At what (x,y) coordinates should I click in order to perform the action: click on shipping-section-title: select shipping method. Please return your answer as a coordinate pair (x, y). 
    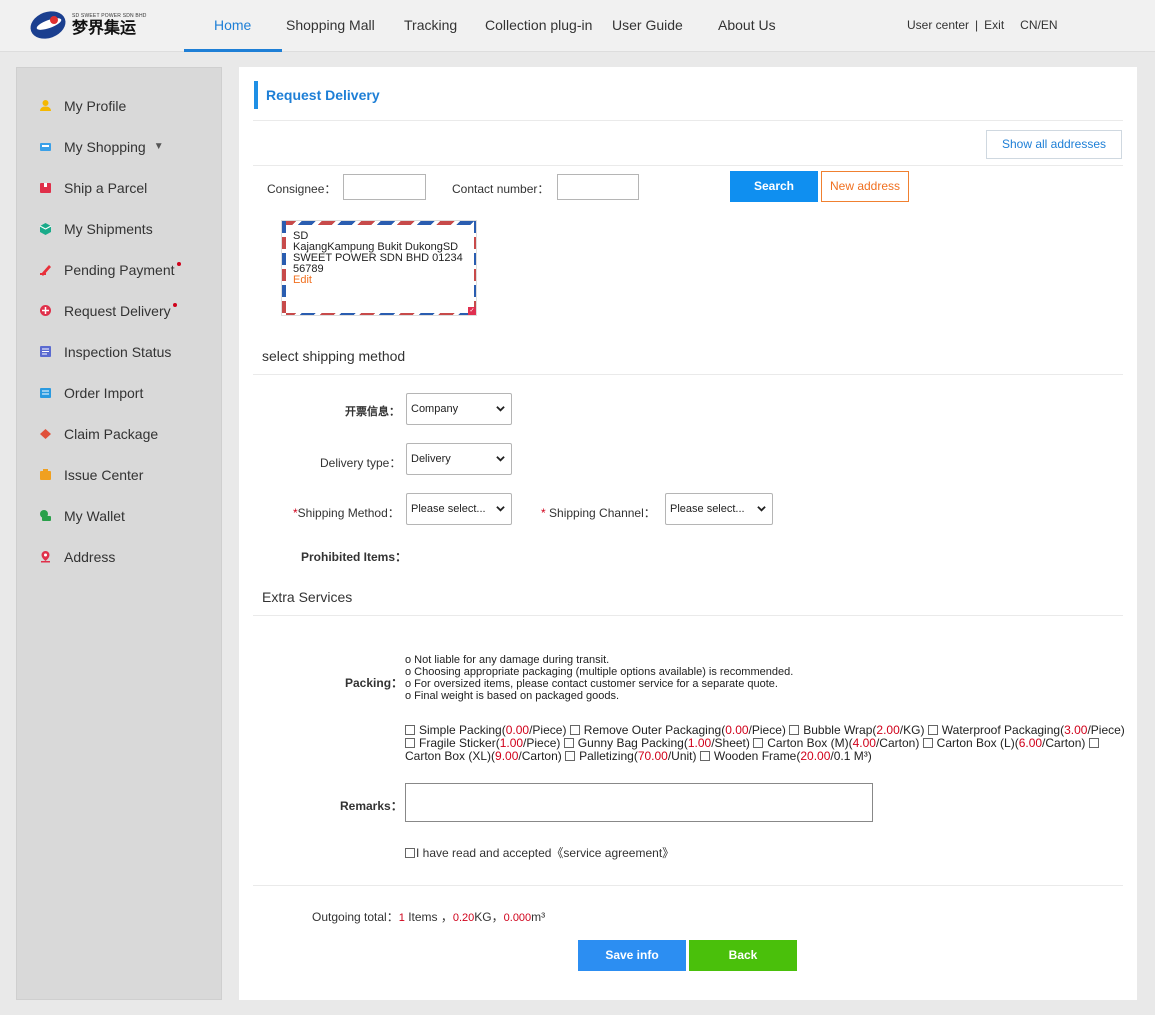
    Looking at the image, I should click on (334, 356).